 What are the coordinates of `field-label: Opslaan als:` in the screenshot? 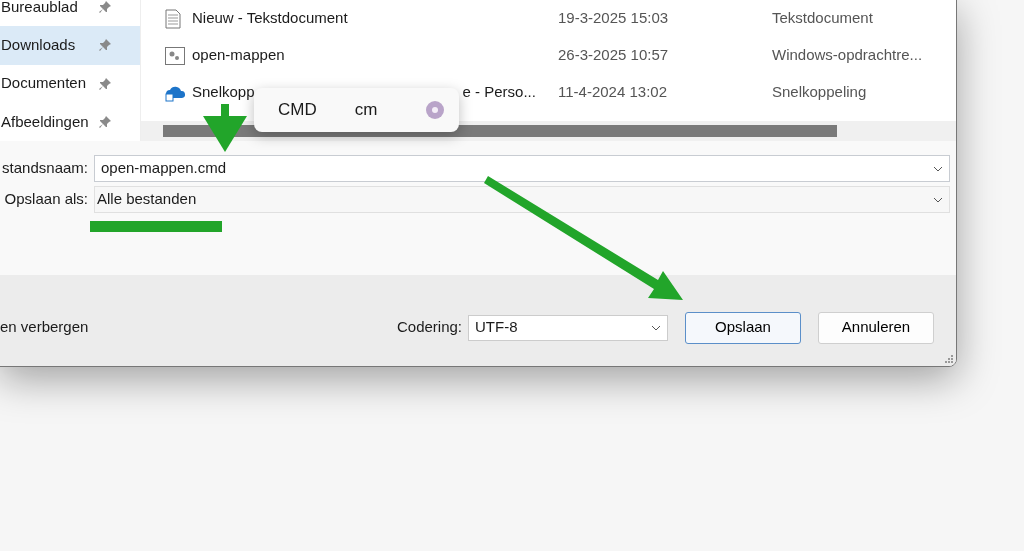 It's located at (46, 199).